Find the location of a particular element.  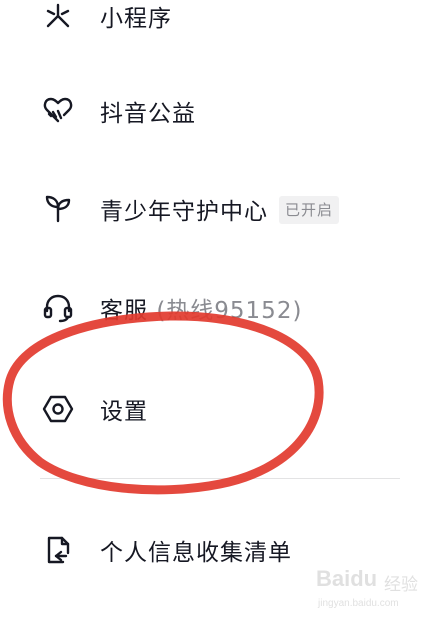

watermark-logo: Baidu is located at coordinates (347, 578).